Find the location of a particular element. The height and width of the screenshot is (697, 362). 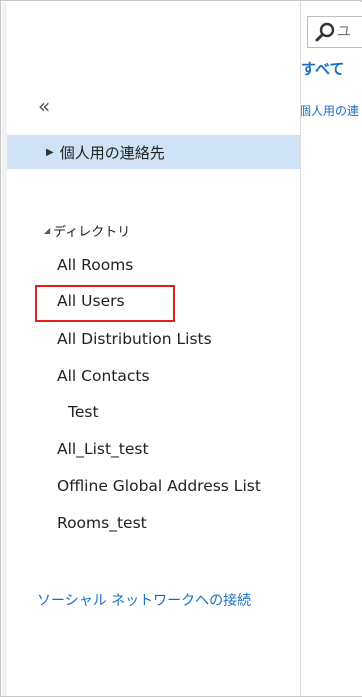

expand-arrow-icon: ▶ is located at coordinates (50, 152).